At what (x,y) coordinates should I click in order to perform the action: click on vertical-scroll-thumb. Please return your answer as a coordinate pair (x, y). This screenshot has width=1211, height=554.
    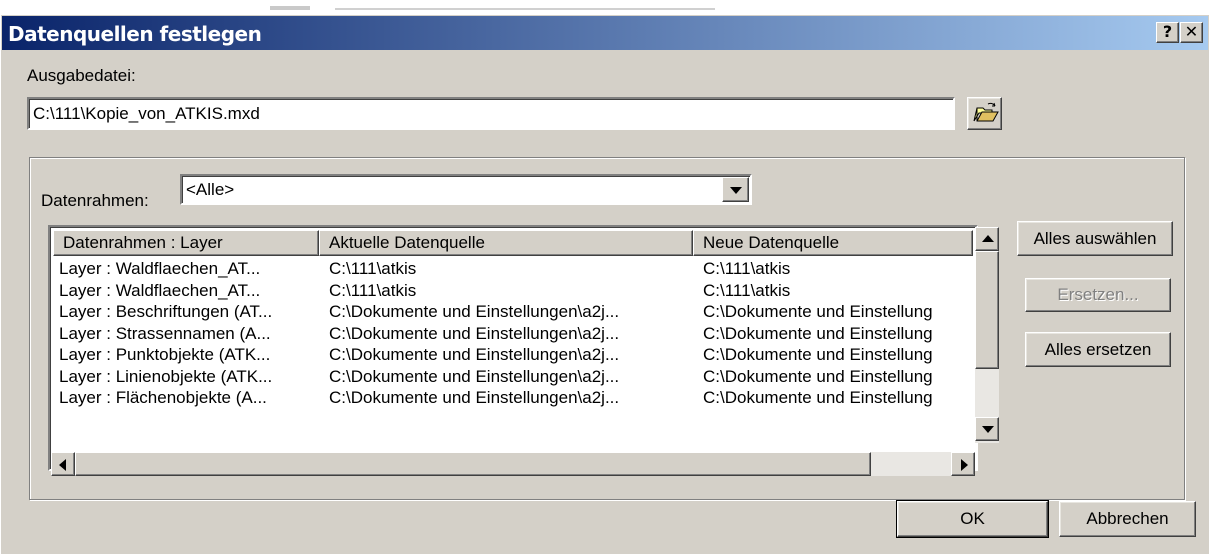
    Looking at the image, I should click on (987, 310).